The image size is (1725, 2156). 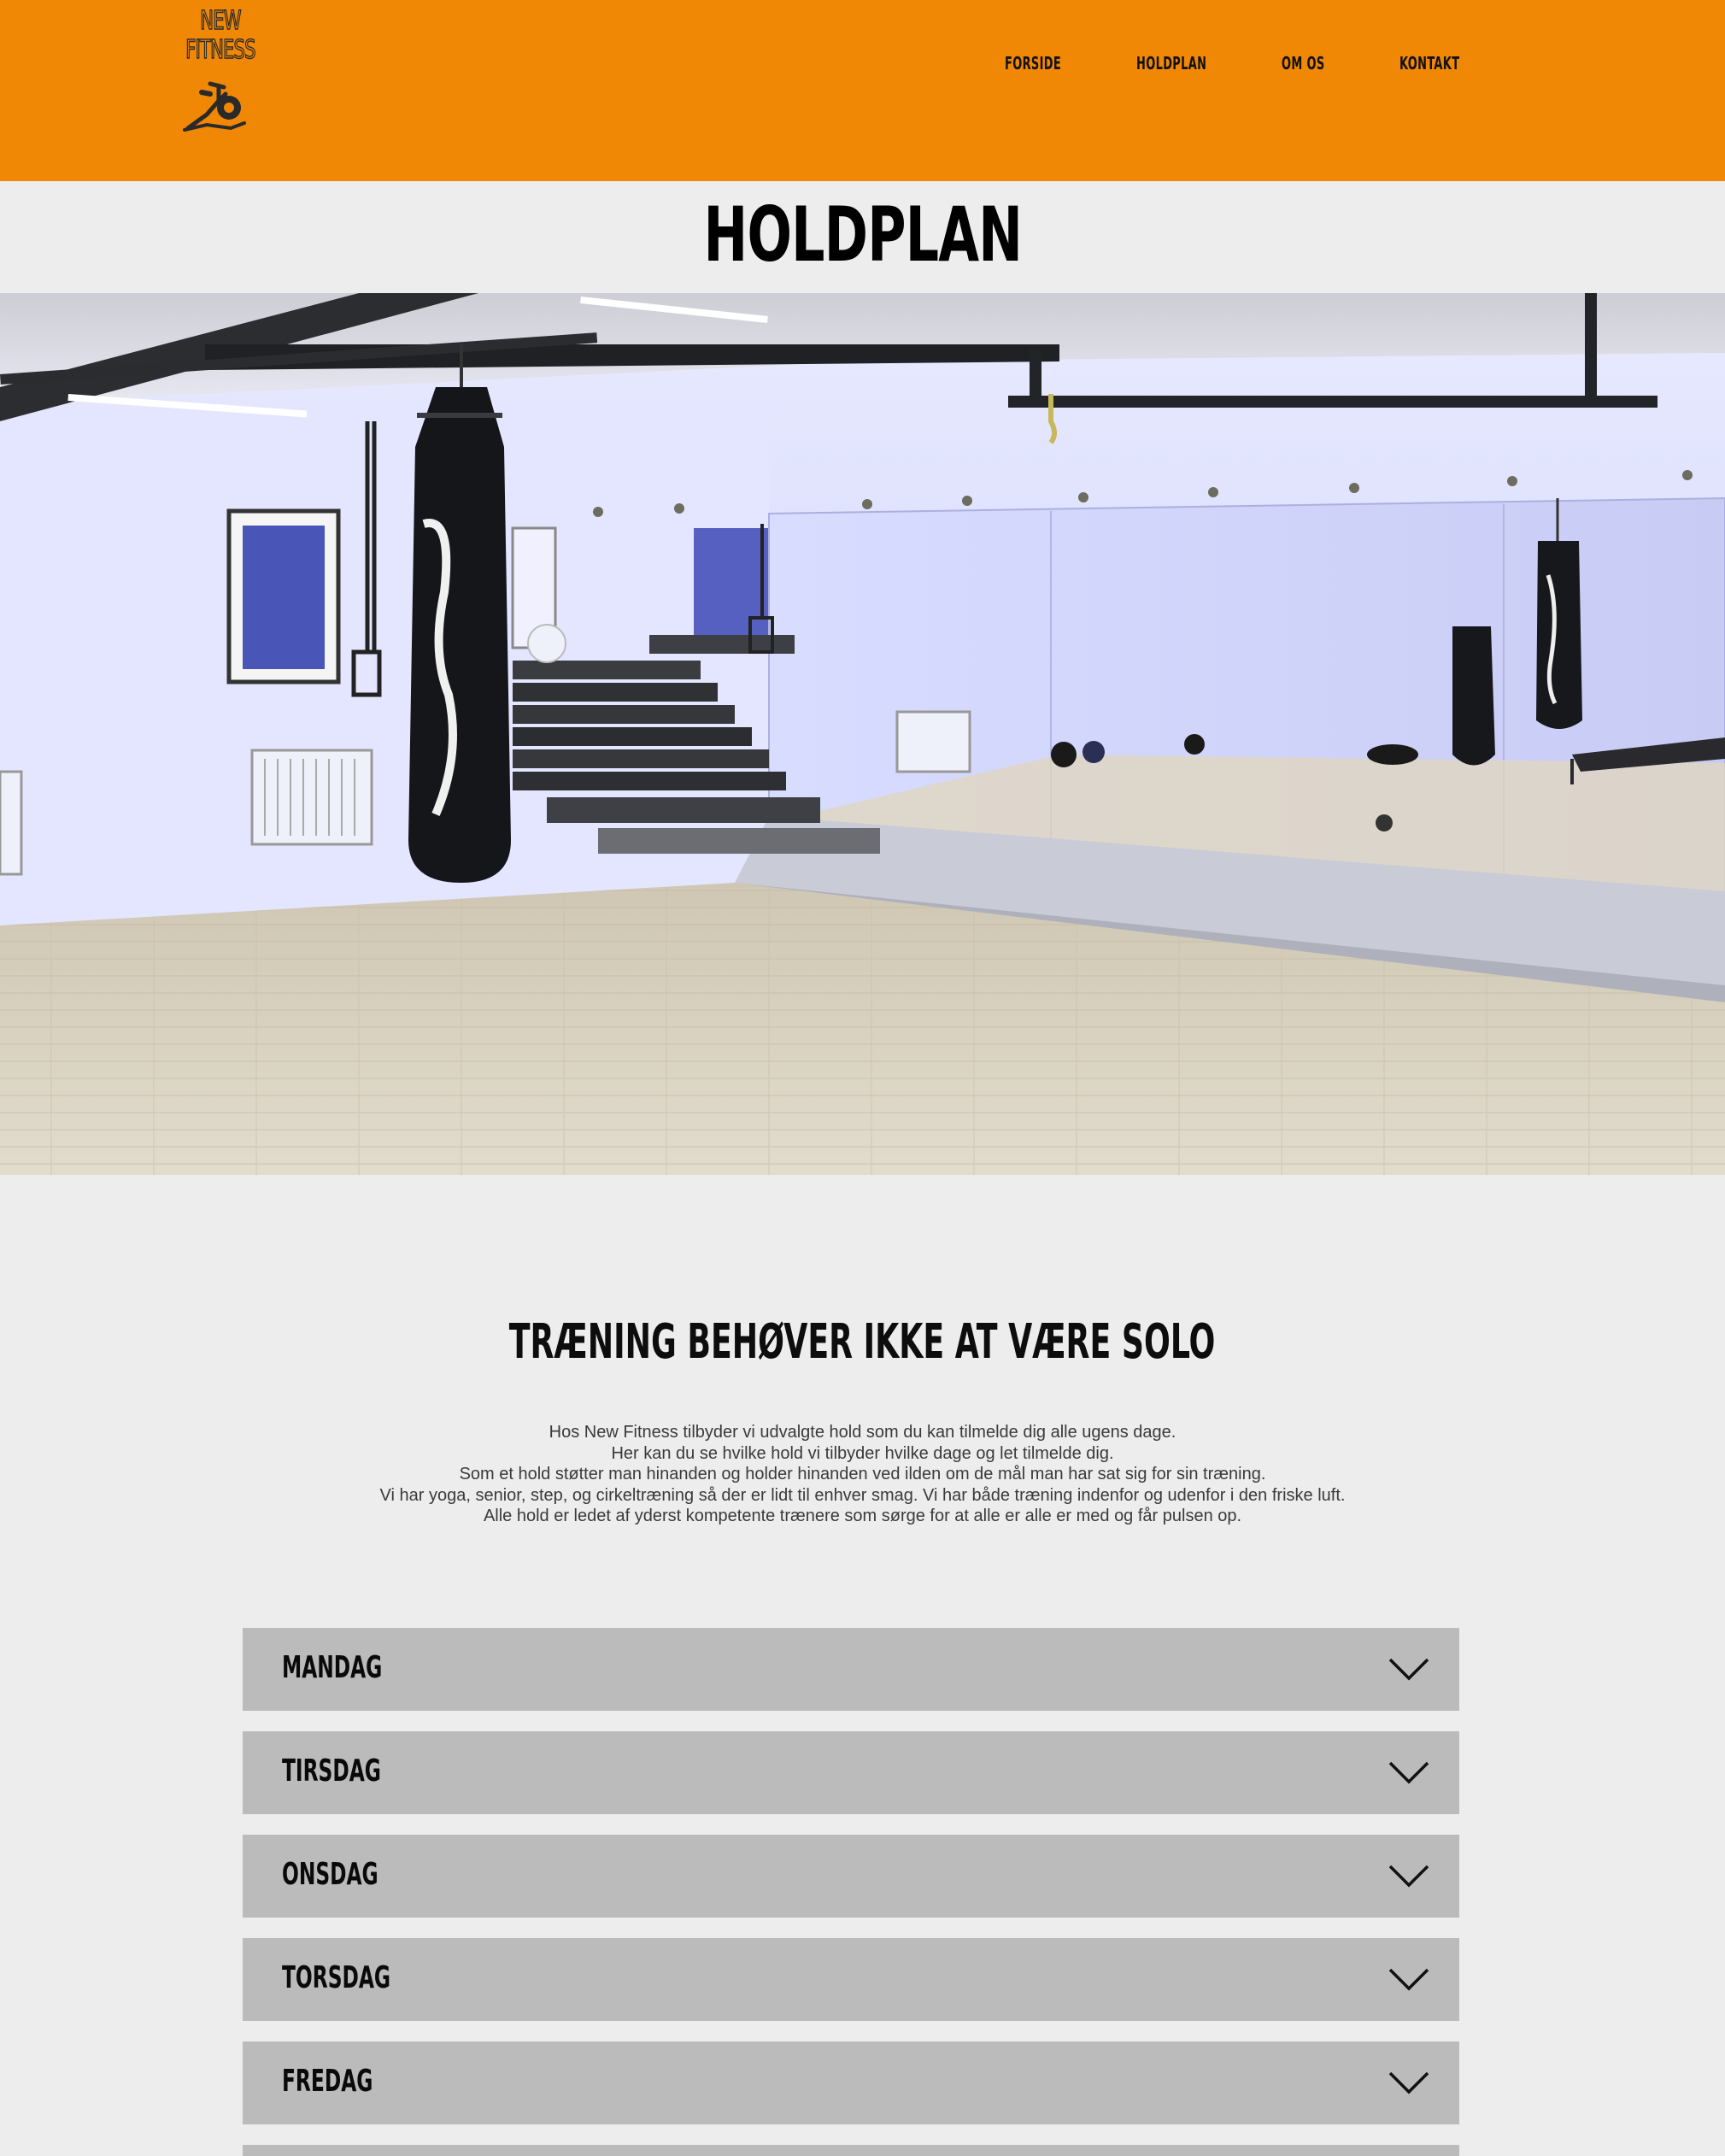 I want to click on spinning-bike-icon, so click(x=214, y=106).